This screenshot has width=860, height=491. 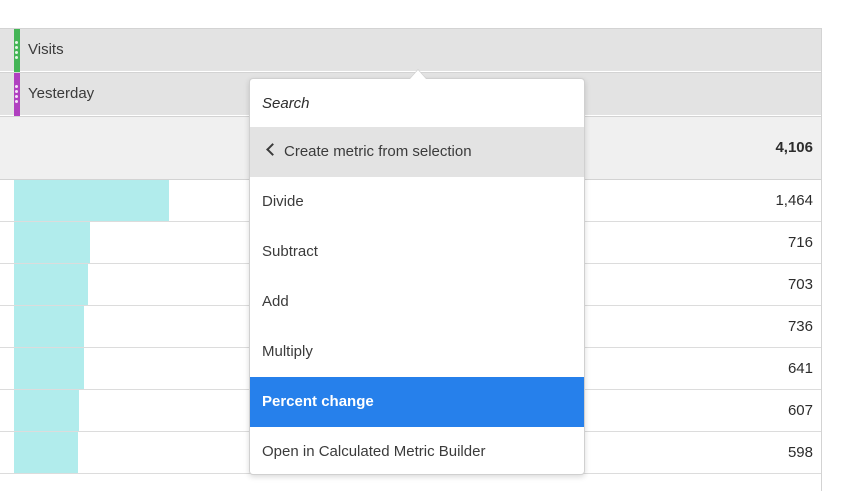 What do you see at coordinates (61, 93) in the screenshot?
I see `column-header-label: Yesterday` at bounding box center [61, 93].